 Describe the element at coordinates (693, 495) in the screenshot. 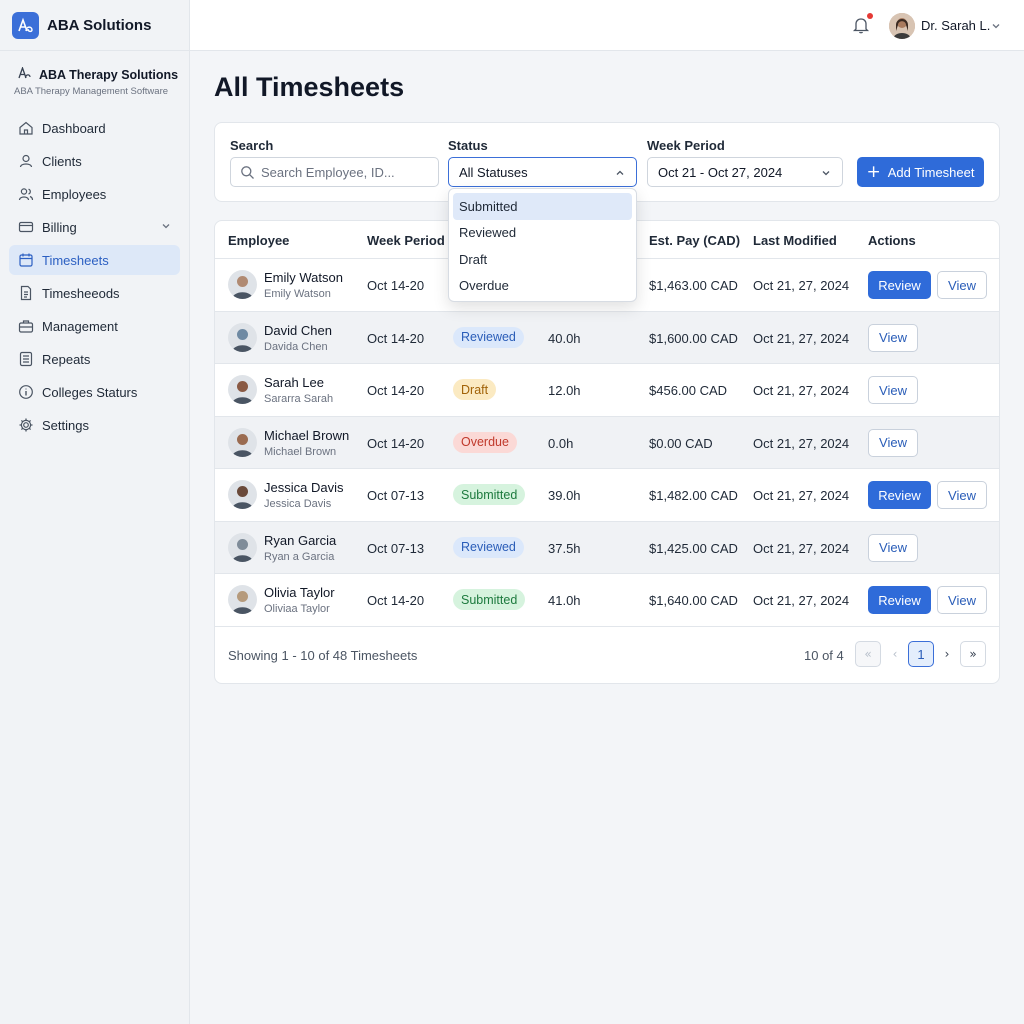

I see `est-pay-cell: $1,482.00 CAD` at that location.